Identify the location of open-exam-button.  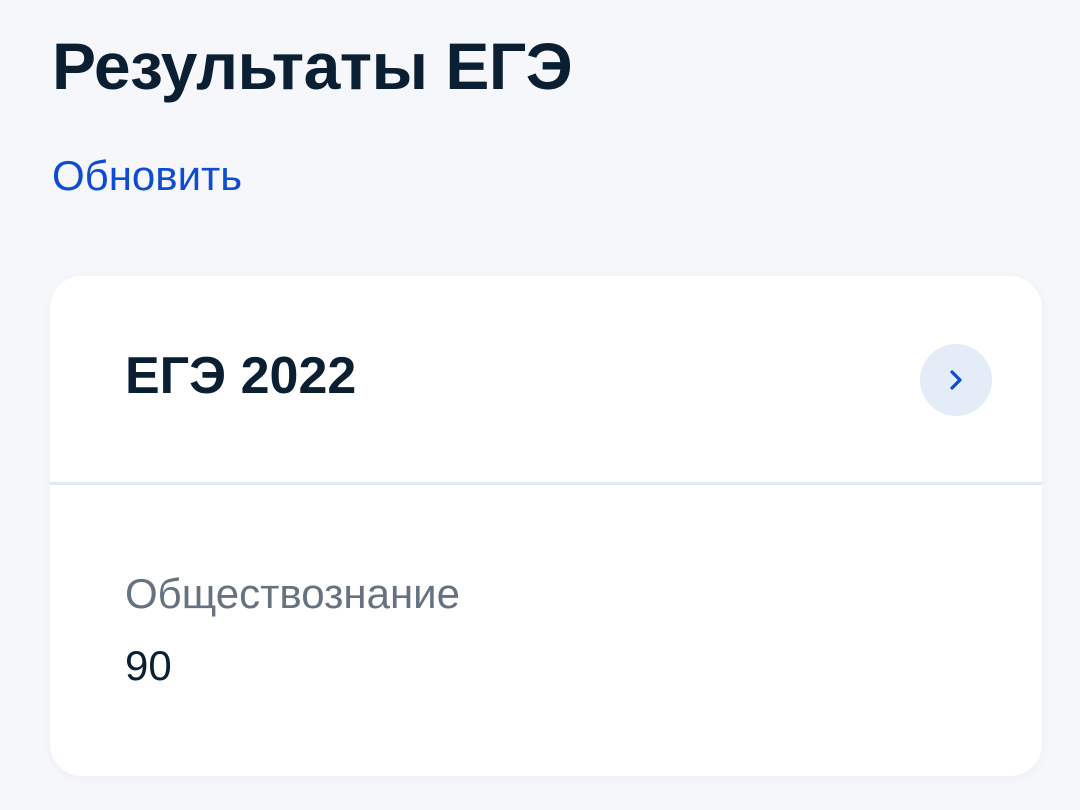
(956, 380).